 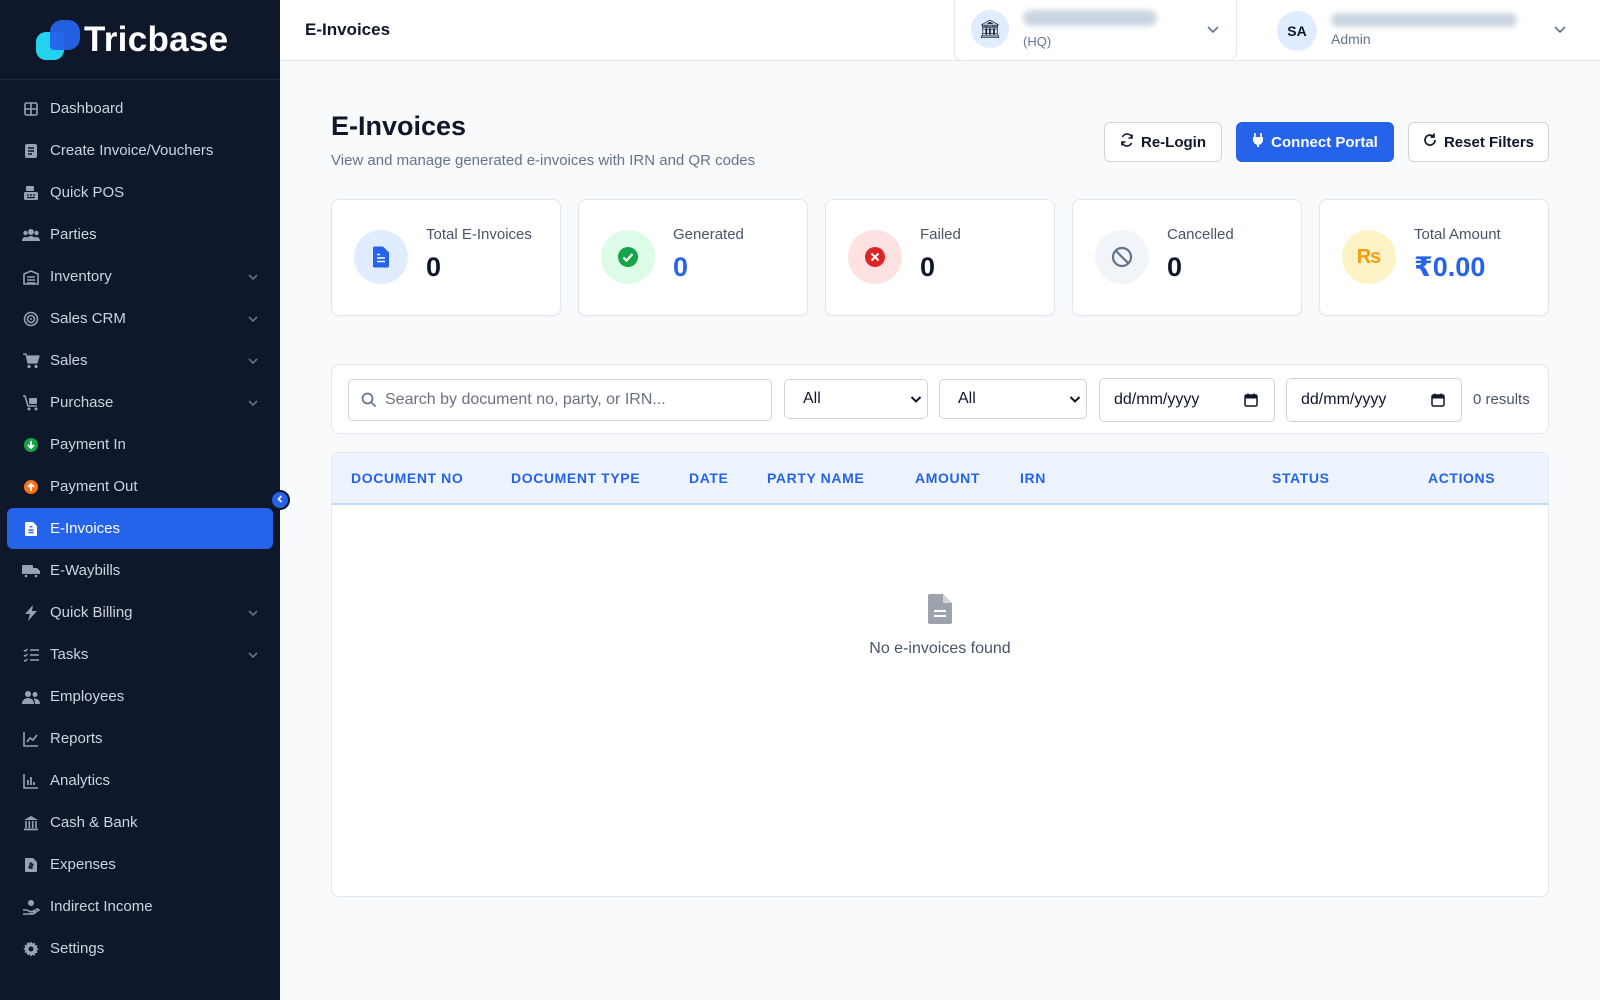 What do you see at coordinates (1187, 400) in the screenshot?
I see `date-from-input: dd/mm/yyyy` at bounding box center [1187, 400].